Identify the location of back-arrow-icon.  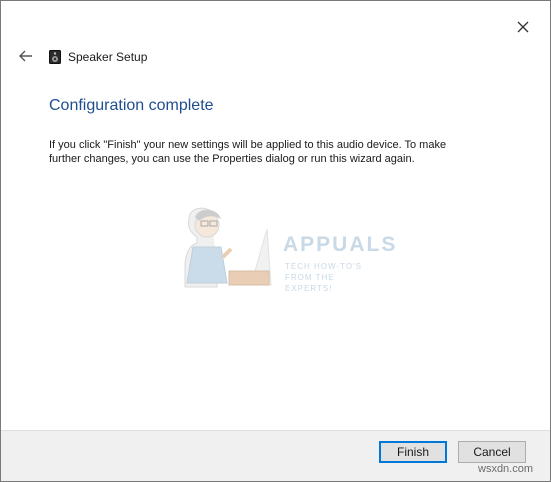
(25, 56).